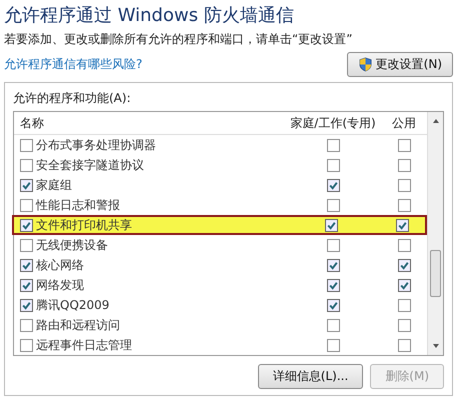 The height and width of the screenshot is (418, 467). Describe the element at coordinates (435, 273) in the screenshot. I see `scroll-thumb` at that location.